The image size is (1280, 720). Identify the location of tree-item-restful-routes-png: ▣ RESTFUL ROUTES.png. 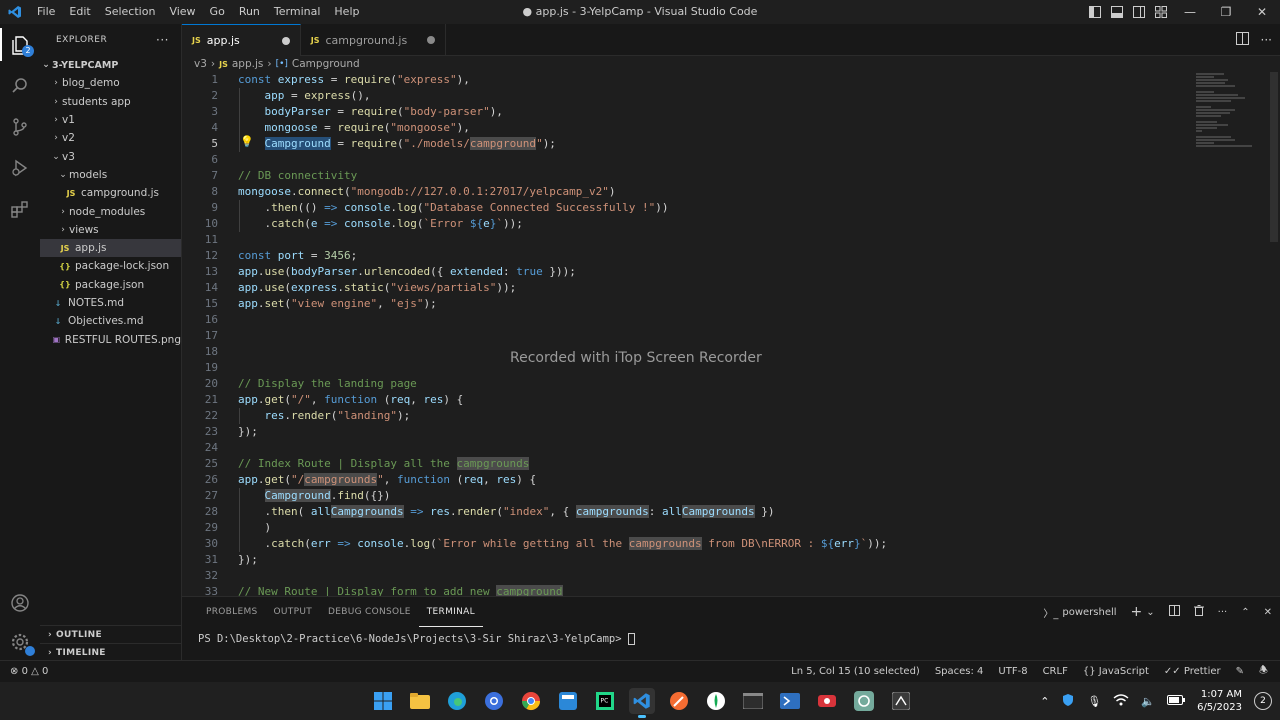
(110, 339).